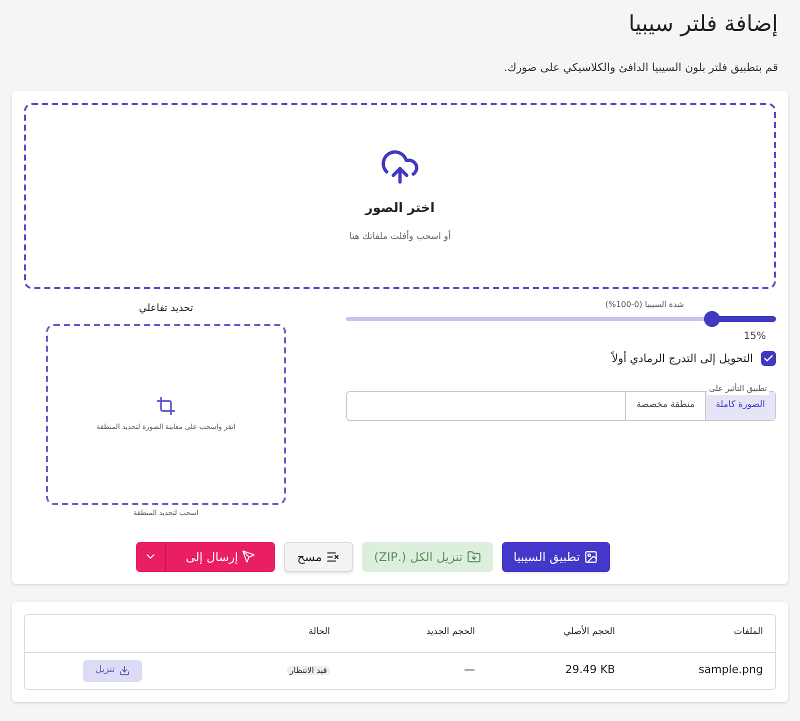 Image resolution: width=800 pixels, height=721 pixels. I want to click on clear-button: مسح, so click(318, 557).